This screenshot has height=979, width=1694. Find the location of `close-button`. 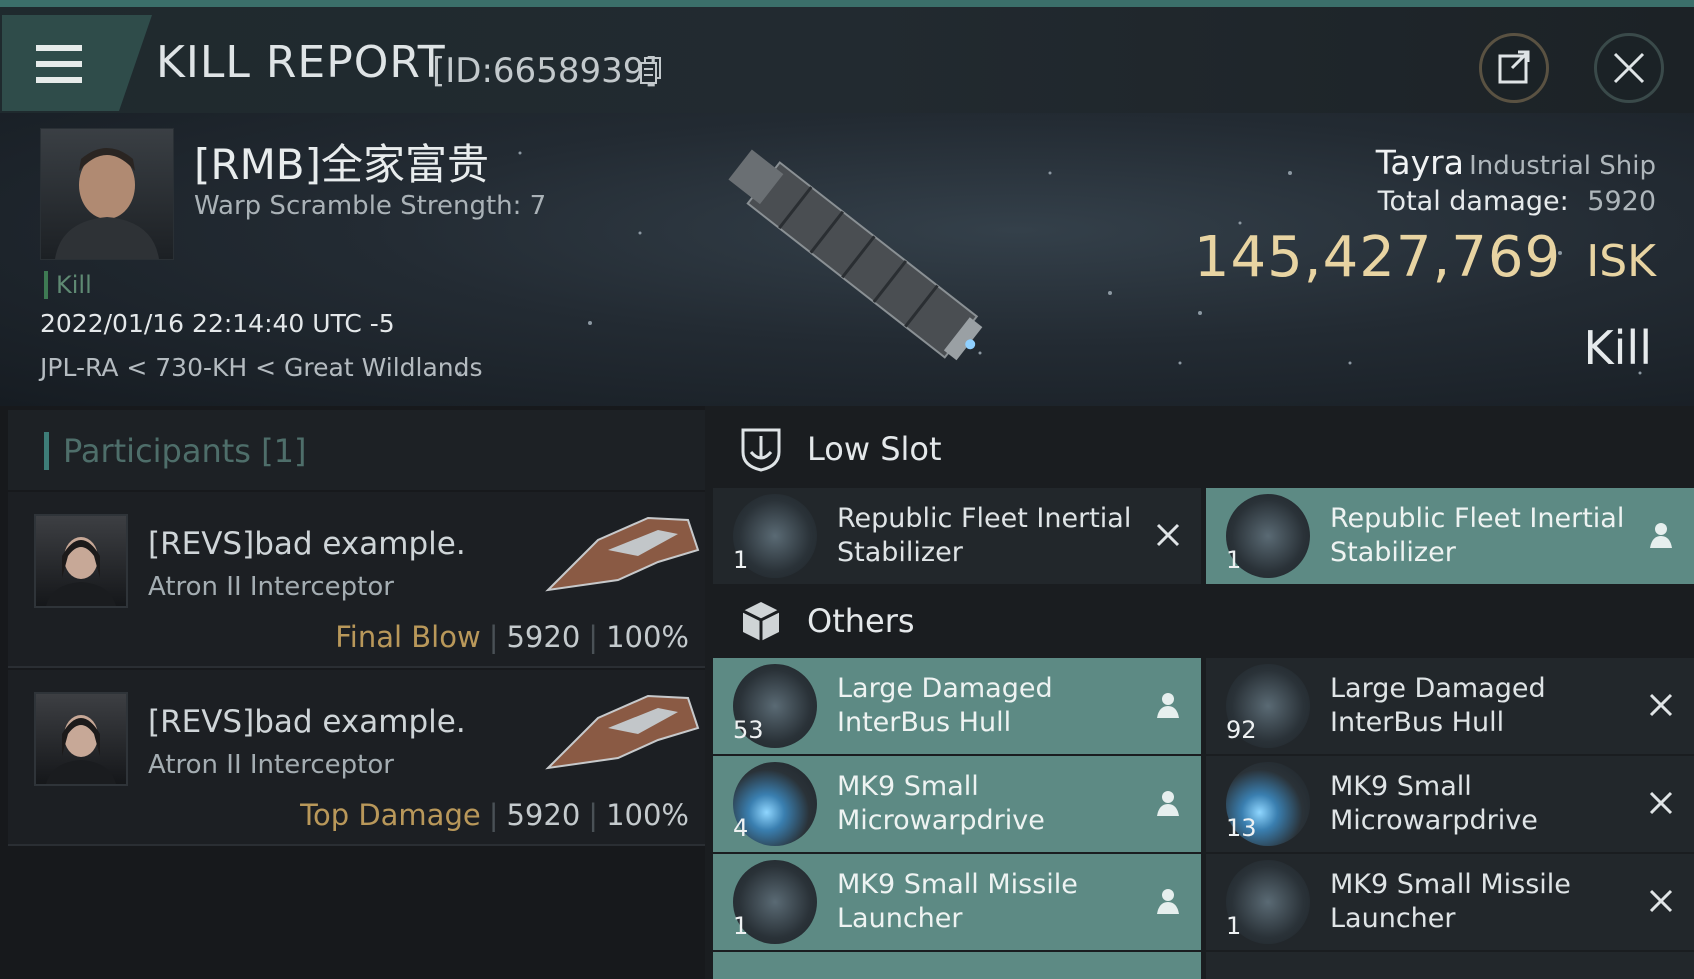

close-button is located at coordinates (1629, 68).